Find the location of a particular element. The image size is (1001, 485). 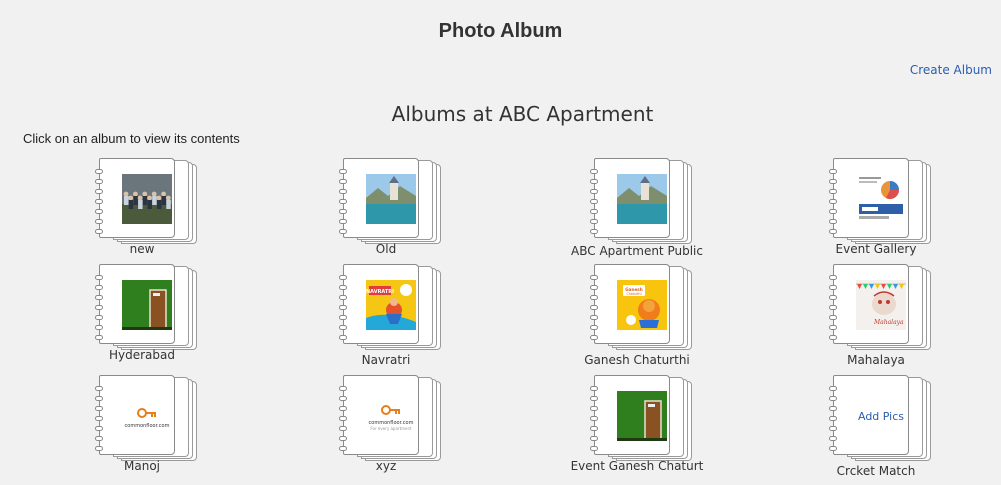

album-thumbnail: Mahalaya is located at coordinates (881, 305).